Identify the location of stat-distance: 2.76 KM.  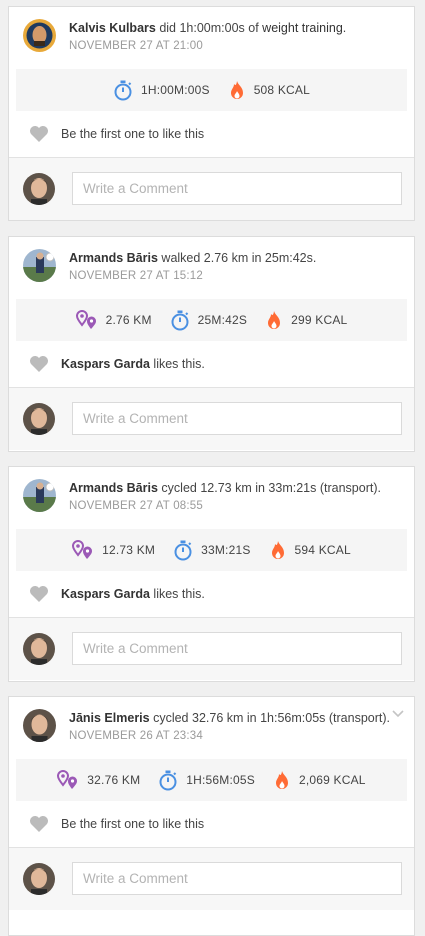
(113, 320).